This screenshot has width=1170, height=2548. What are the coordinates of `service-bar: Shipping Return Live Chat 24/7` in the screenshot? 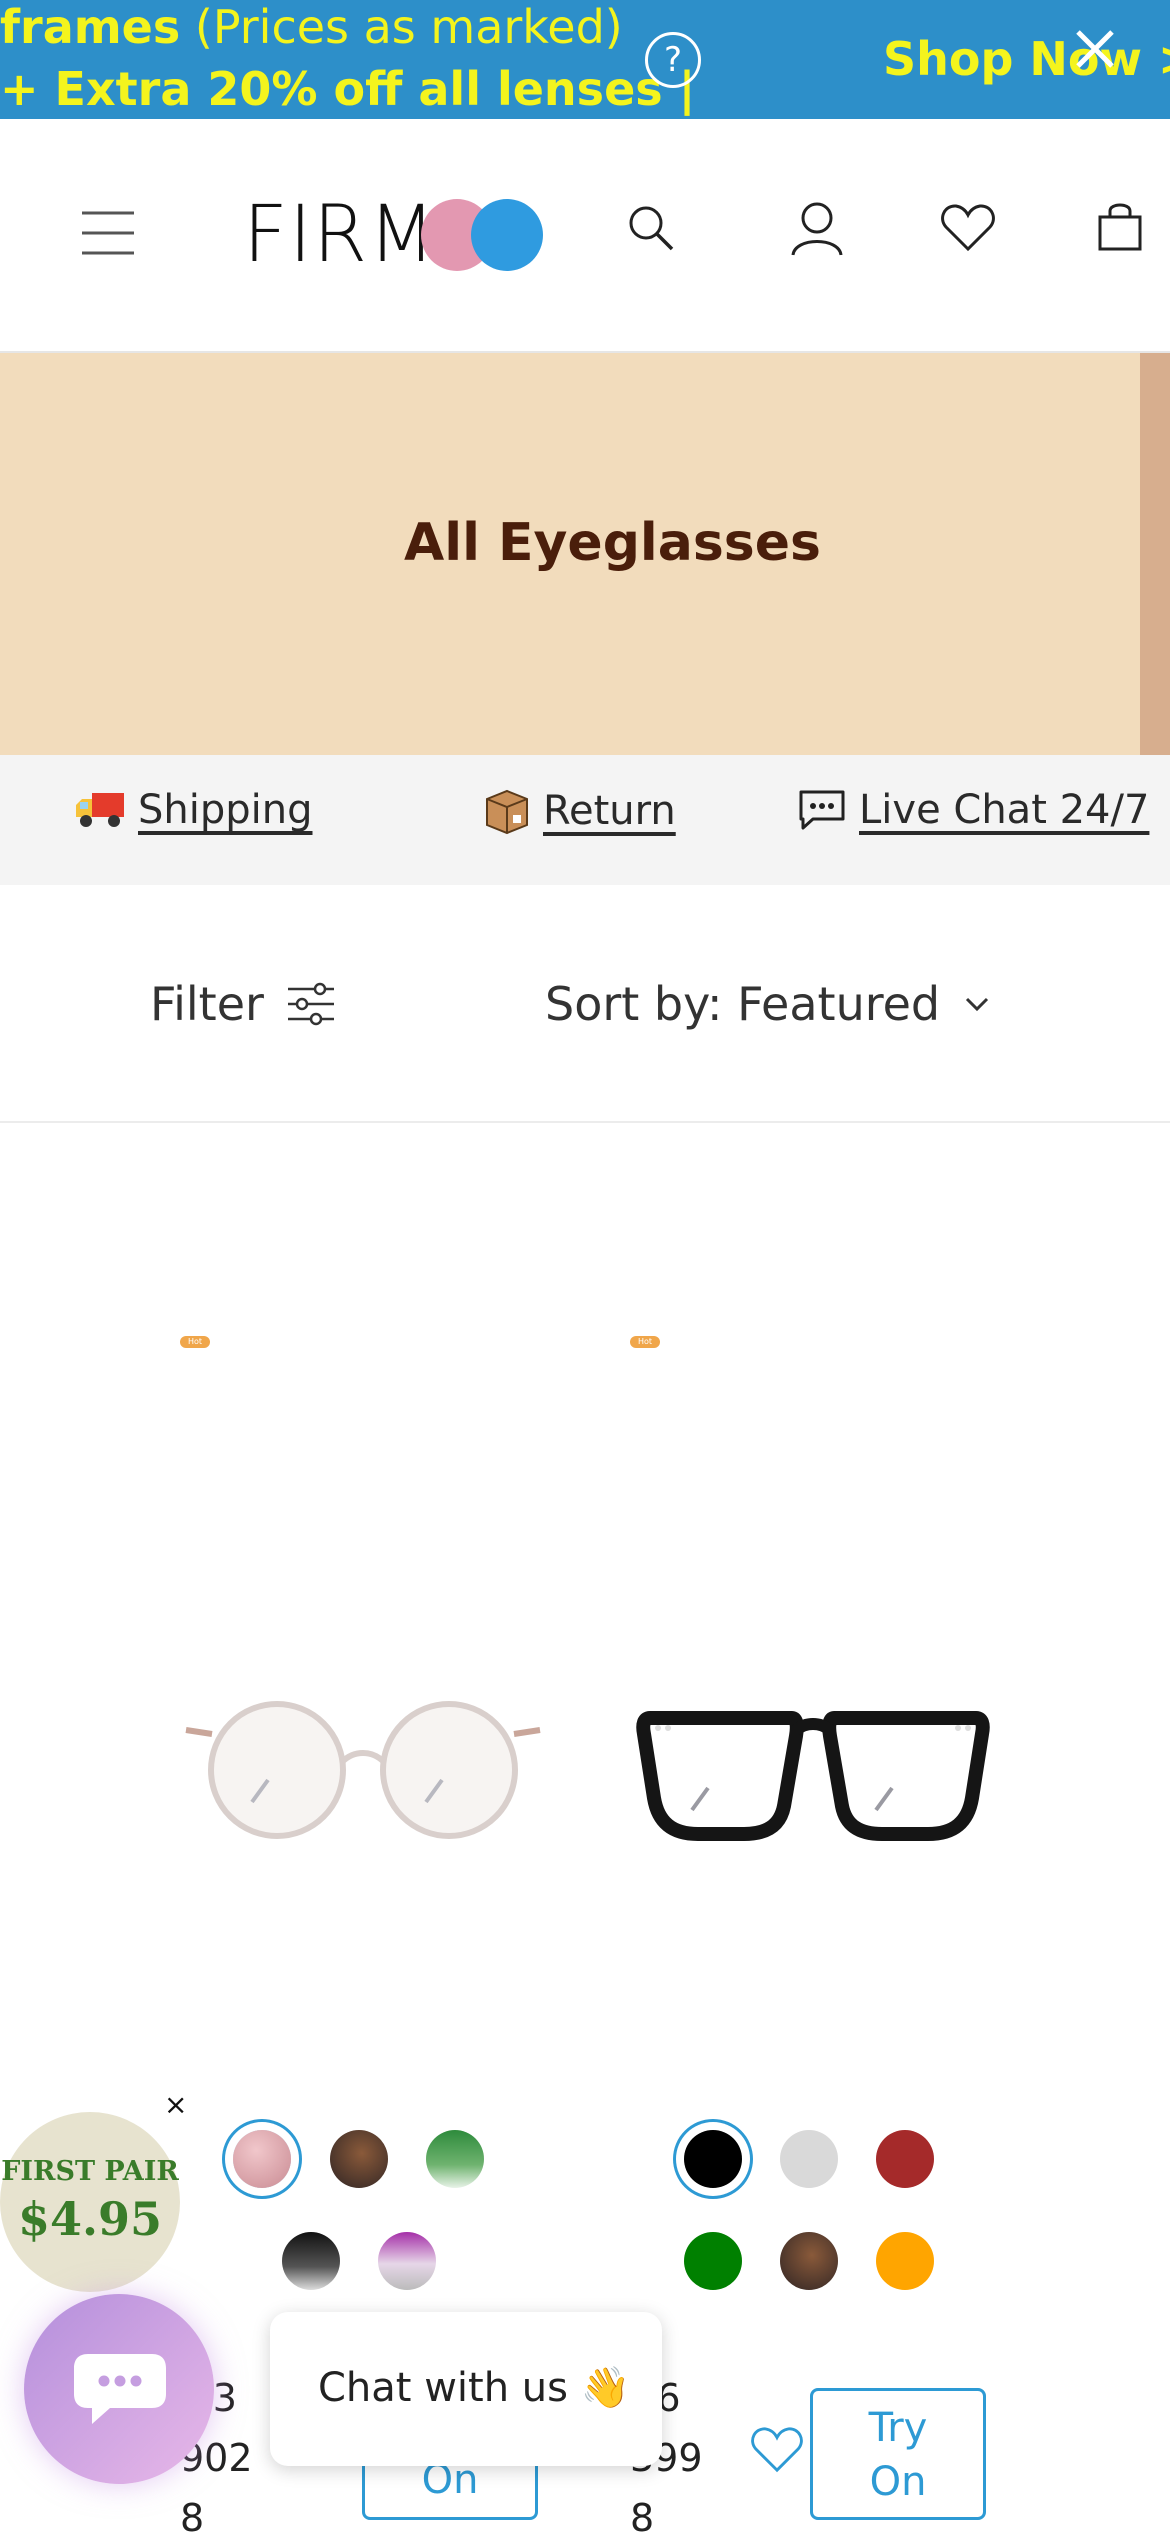 It's located at (585, 820).